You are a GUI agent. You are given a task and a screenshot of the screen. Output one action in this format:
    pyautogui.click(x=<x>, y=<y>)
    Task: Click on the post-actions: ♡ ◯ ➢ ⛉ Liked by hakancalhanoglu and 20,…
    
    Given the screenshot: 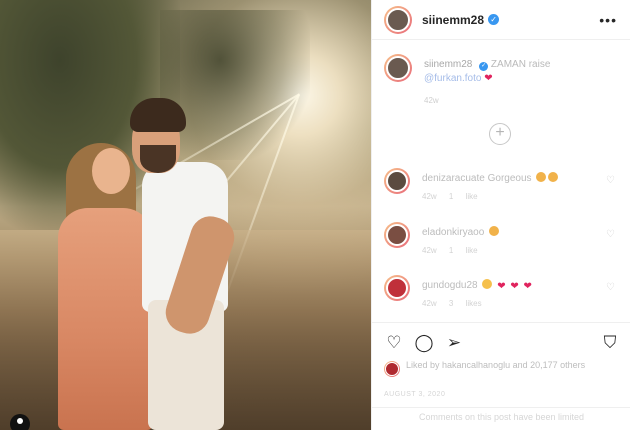 What is the action you would take?
    pyautogui.click(x=501, y=372)
    